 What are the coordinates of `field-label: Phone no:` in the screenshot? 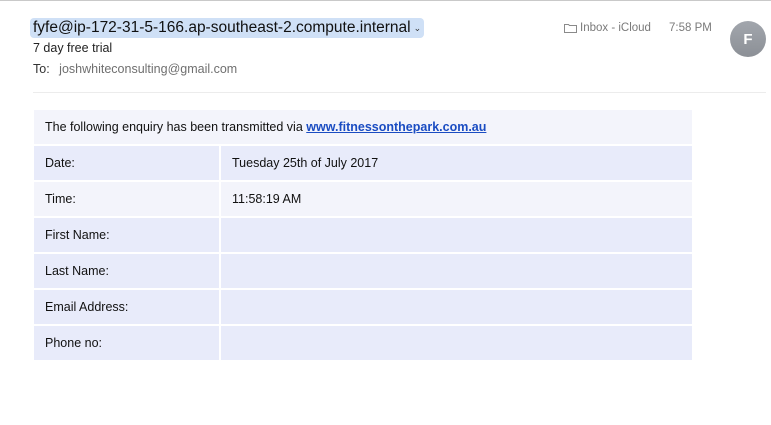 It's located at (127, 343).